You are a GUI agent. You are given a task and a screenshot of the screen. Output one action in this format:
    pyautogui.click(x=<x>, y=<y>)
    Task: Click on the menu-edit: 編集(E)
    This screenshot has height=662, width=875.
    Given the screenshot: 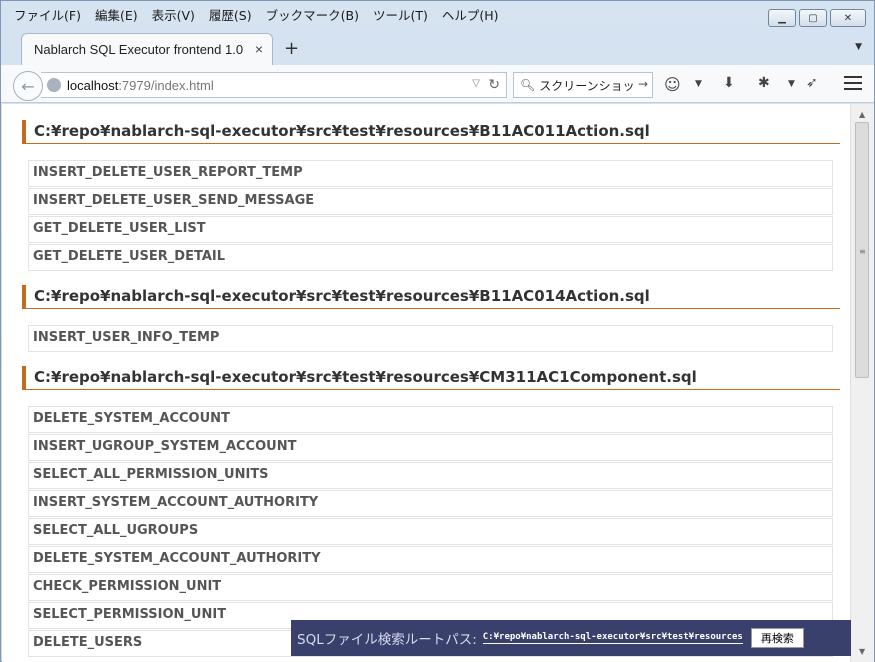 What is the action you would take?
    pyautogui.click(x=116, y=13)
    